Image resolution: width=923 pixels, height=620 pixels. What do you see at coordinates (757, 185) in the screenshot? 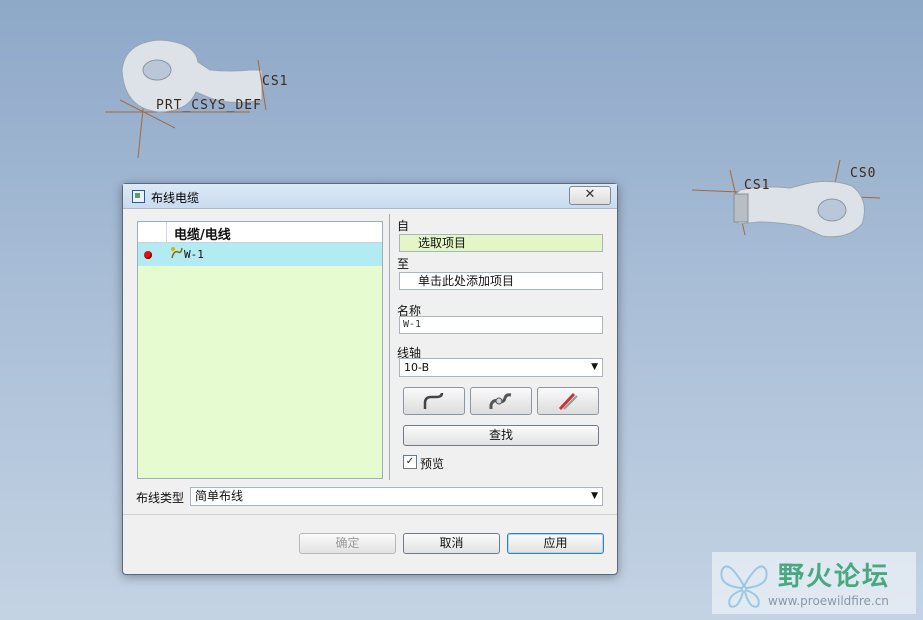
I see `csys-label-cs1-right: CS1` at bounding box center [757, 185].